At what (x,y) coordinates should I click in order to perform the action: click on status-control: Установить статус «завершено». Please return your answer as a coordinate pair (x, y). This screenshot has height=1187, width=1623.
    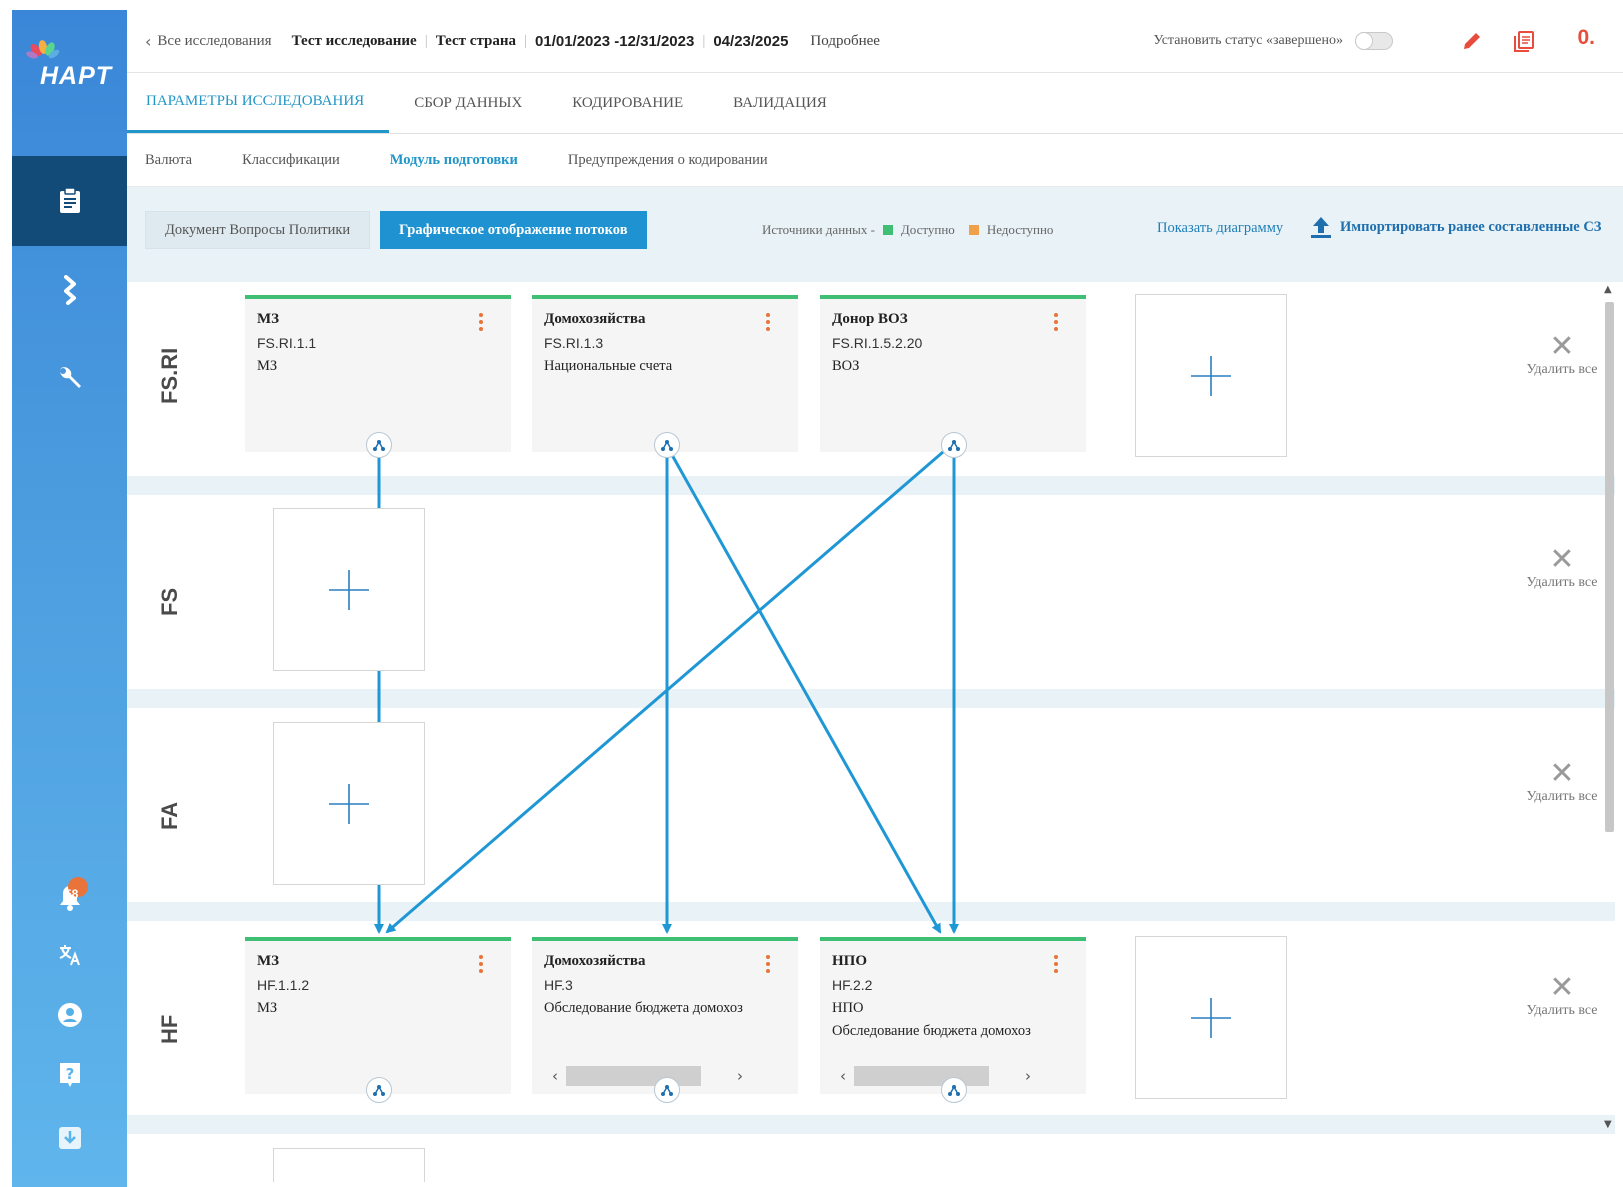
    Looking at the image, I should click on (1273, 41).